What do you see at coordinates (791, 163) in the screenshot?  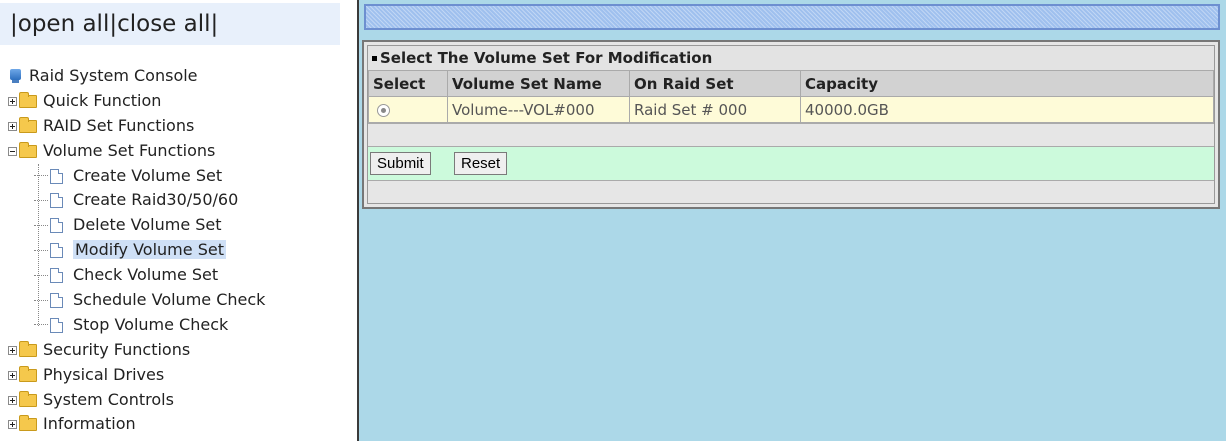 I see `form-button-row: Submit Reset` at bounding box center [791, 163].